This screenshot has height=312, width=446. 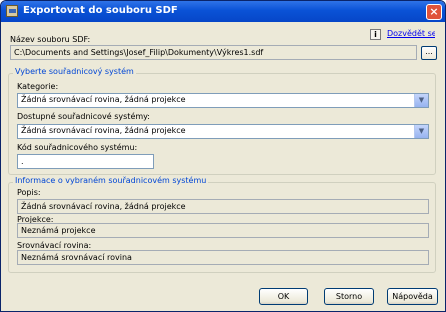 What do you see at coordinates (83, 116) in the screenshot?
I see `available-systems-label: Dostupné souřadnicové systémy:` at bounding box center [83, 116].